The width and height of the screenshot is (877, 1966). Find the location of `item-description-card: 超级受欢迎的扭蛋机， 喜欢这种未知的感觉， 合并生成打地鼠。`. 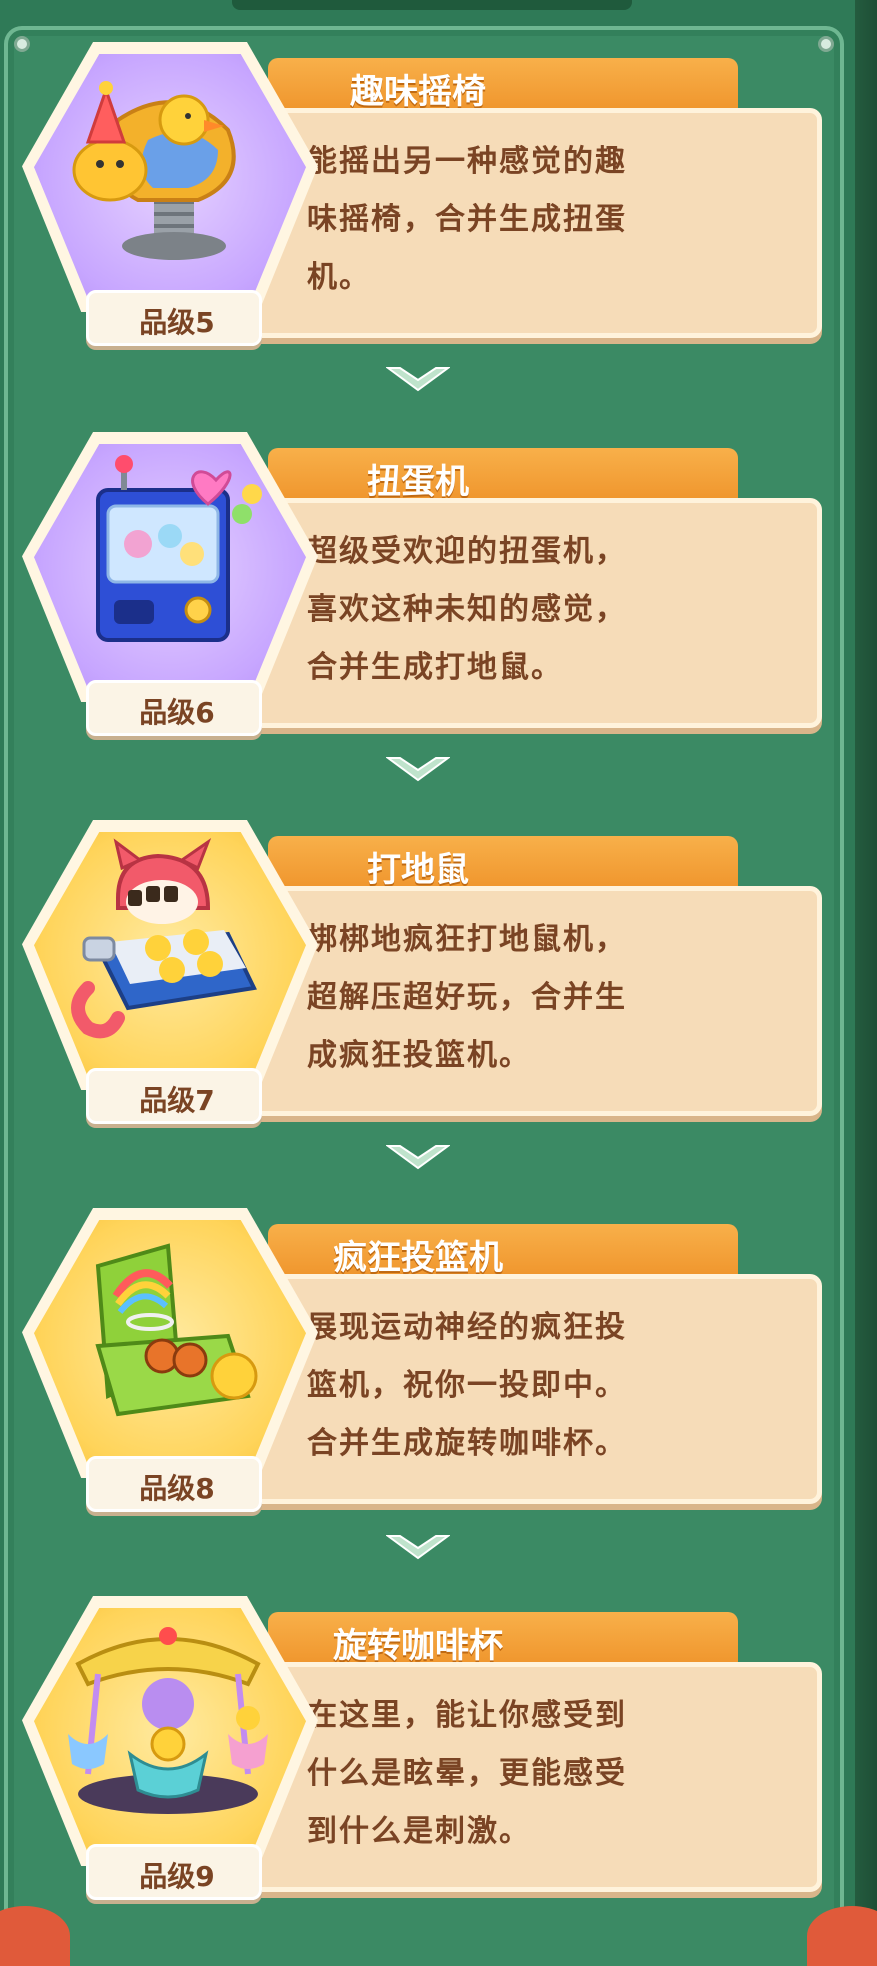

item-description-card: 超级受欢迎的扭蛋机， 喜欢这种未知的感觉， 合并生成打地鼠。 is located at coordinates (520, 613).